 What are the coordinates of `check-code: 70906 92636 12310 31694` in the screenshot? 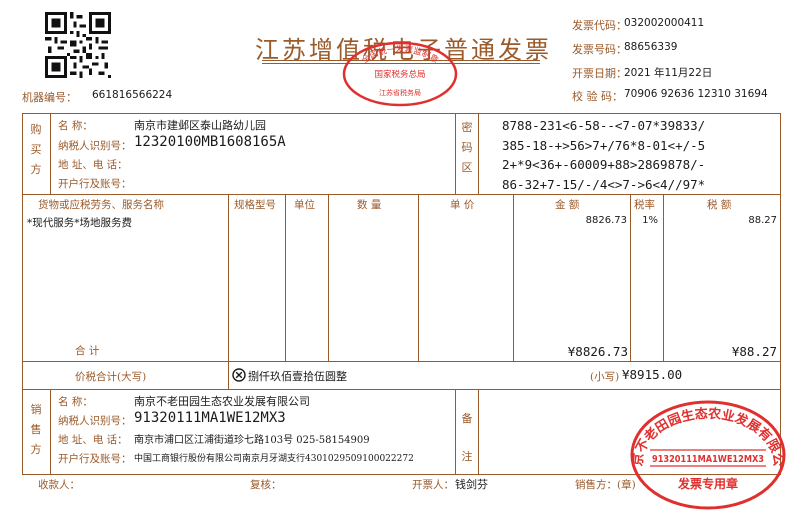 It's located at (696, 94).